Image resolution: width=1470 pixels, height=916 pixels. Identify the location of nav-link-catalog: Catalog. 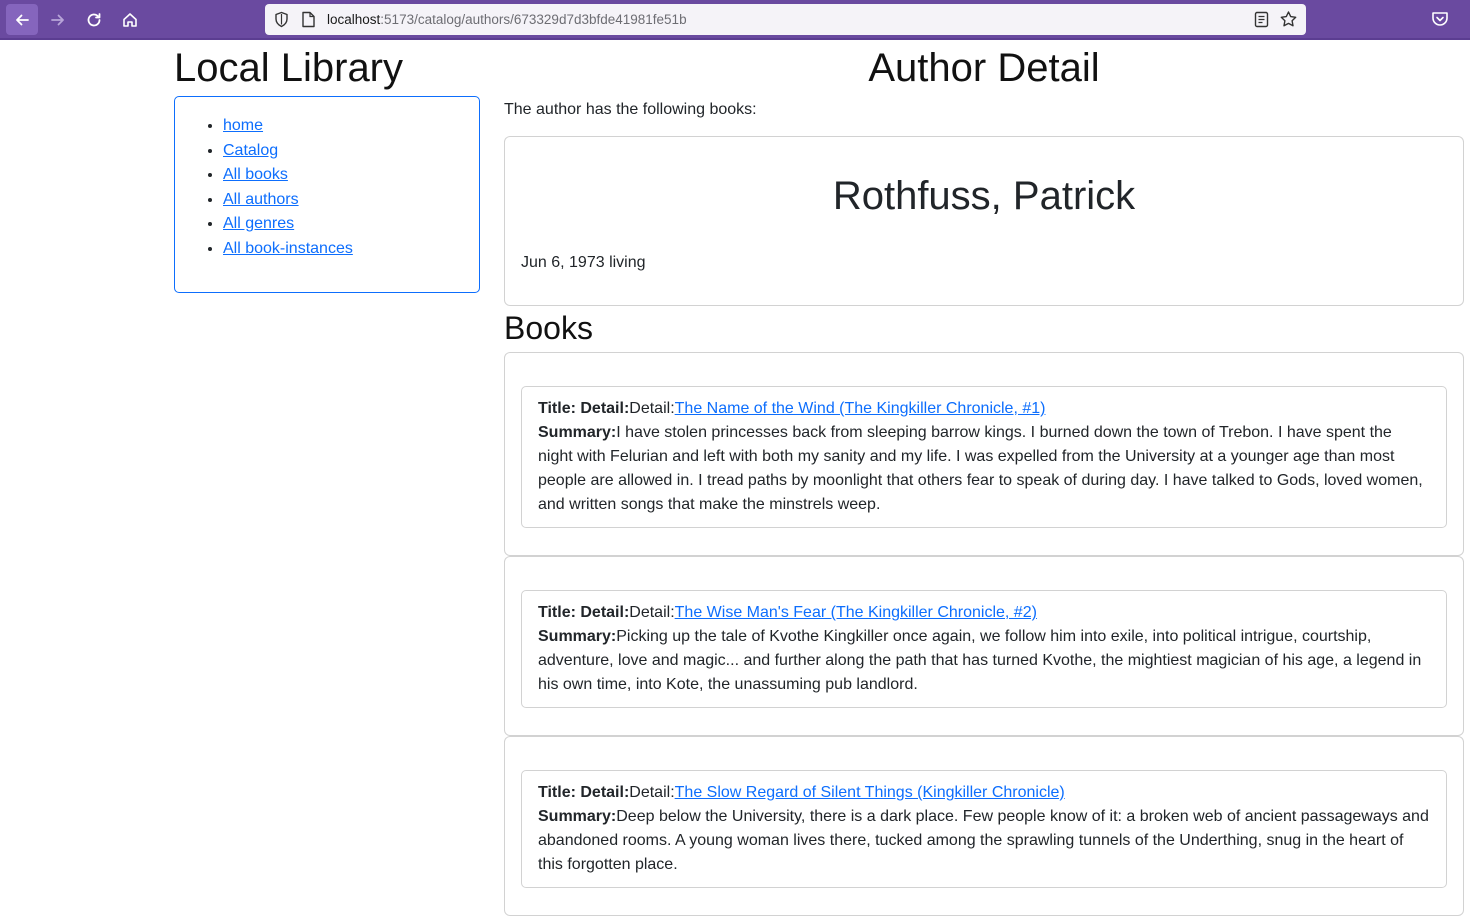
(250, 150).